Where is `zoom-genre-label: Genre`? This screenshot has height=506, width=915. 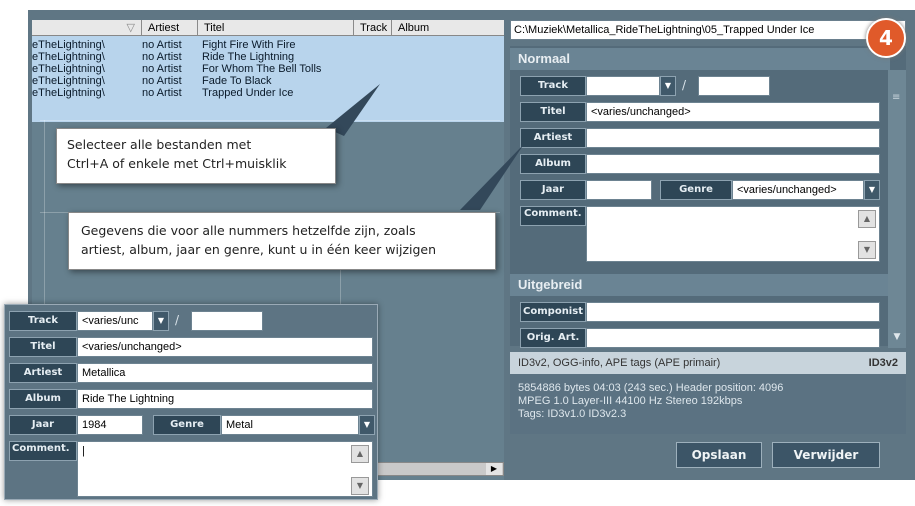
zoom-genre-label: Genre is located at coordinates (187, 425).